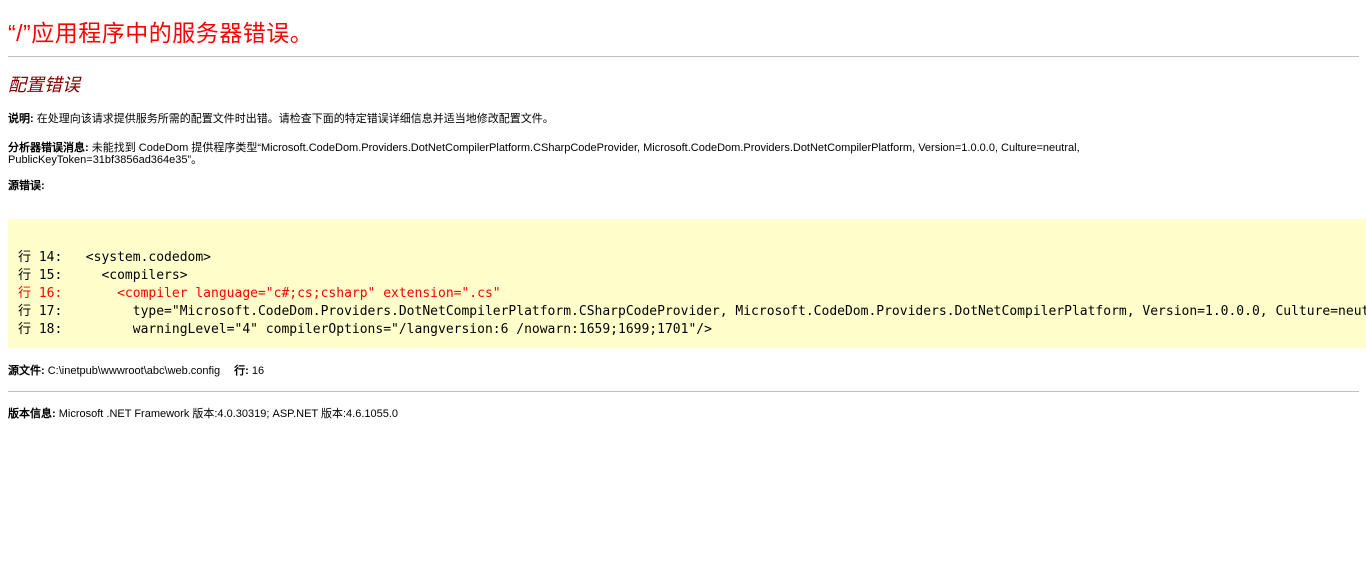 This screenshot has width=1366, height=561. Describe the element at coordinates (241, 371) in the screenshot. I see `source-line-label: 行:` at that location.